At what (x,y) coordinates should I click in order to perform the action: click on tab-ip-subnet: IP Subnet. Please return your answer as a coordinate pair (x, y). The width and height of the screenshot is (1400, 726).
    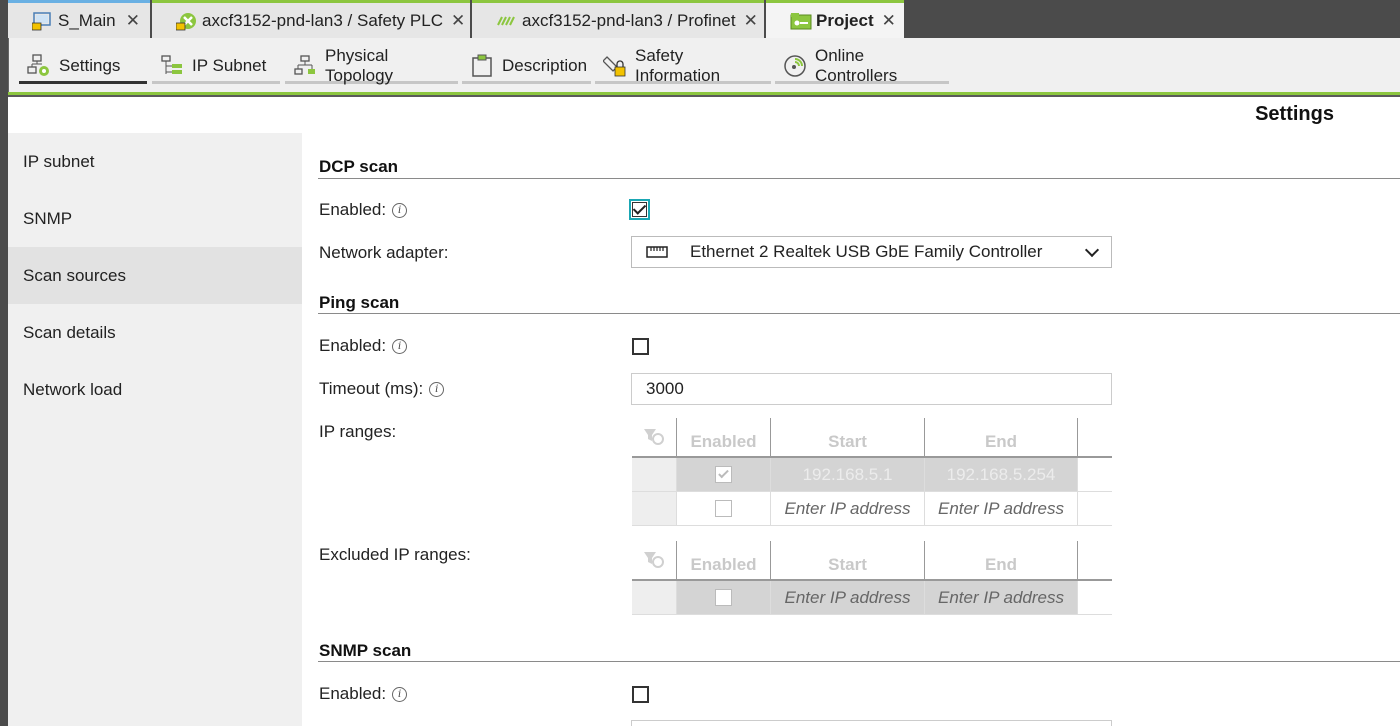
    Looking at the image, I should click on (216, 67).